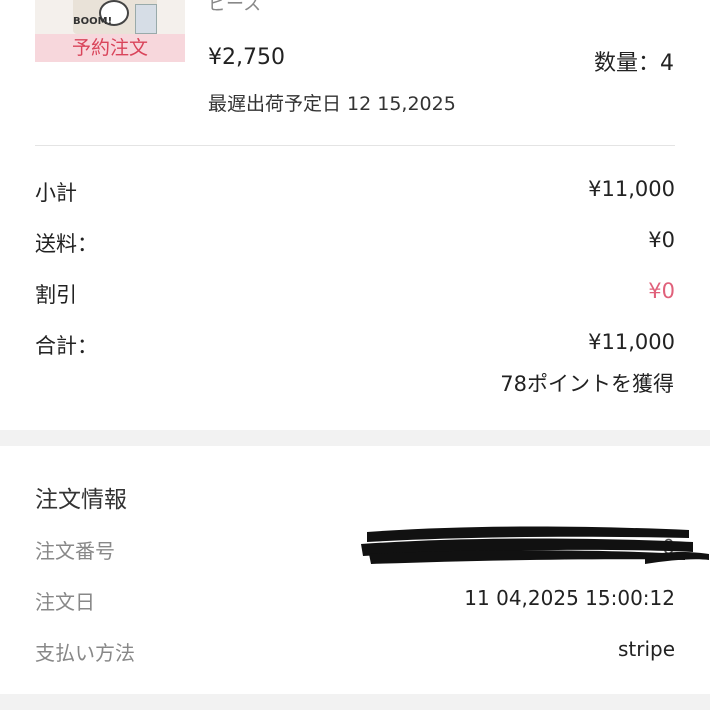 This screenshot has width=710, height=710. What do you see at coordinates (355, 192) in the screenshot?
I see `subtotal-row: 小計 ¥11,000` at bounding box center [355, 192].